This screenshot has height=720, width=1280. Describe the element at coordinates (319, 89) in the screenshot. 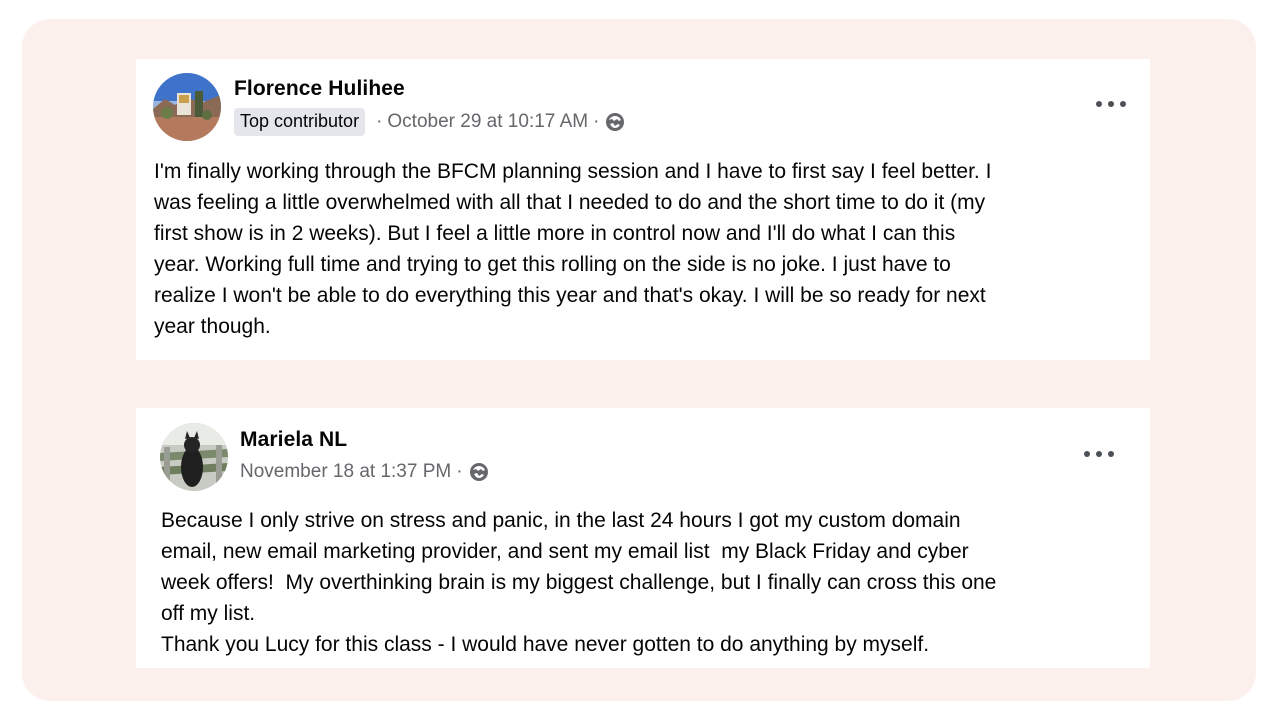

I see `author-name: Florence Hulihee` at that location.